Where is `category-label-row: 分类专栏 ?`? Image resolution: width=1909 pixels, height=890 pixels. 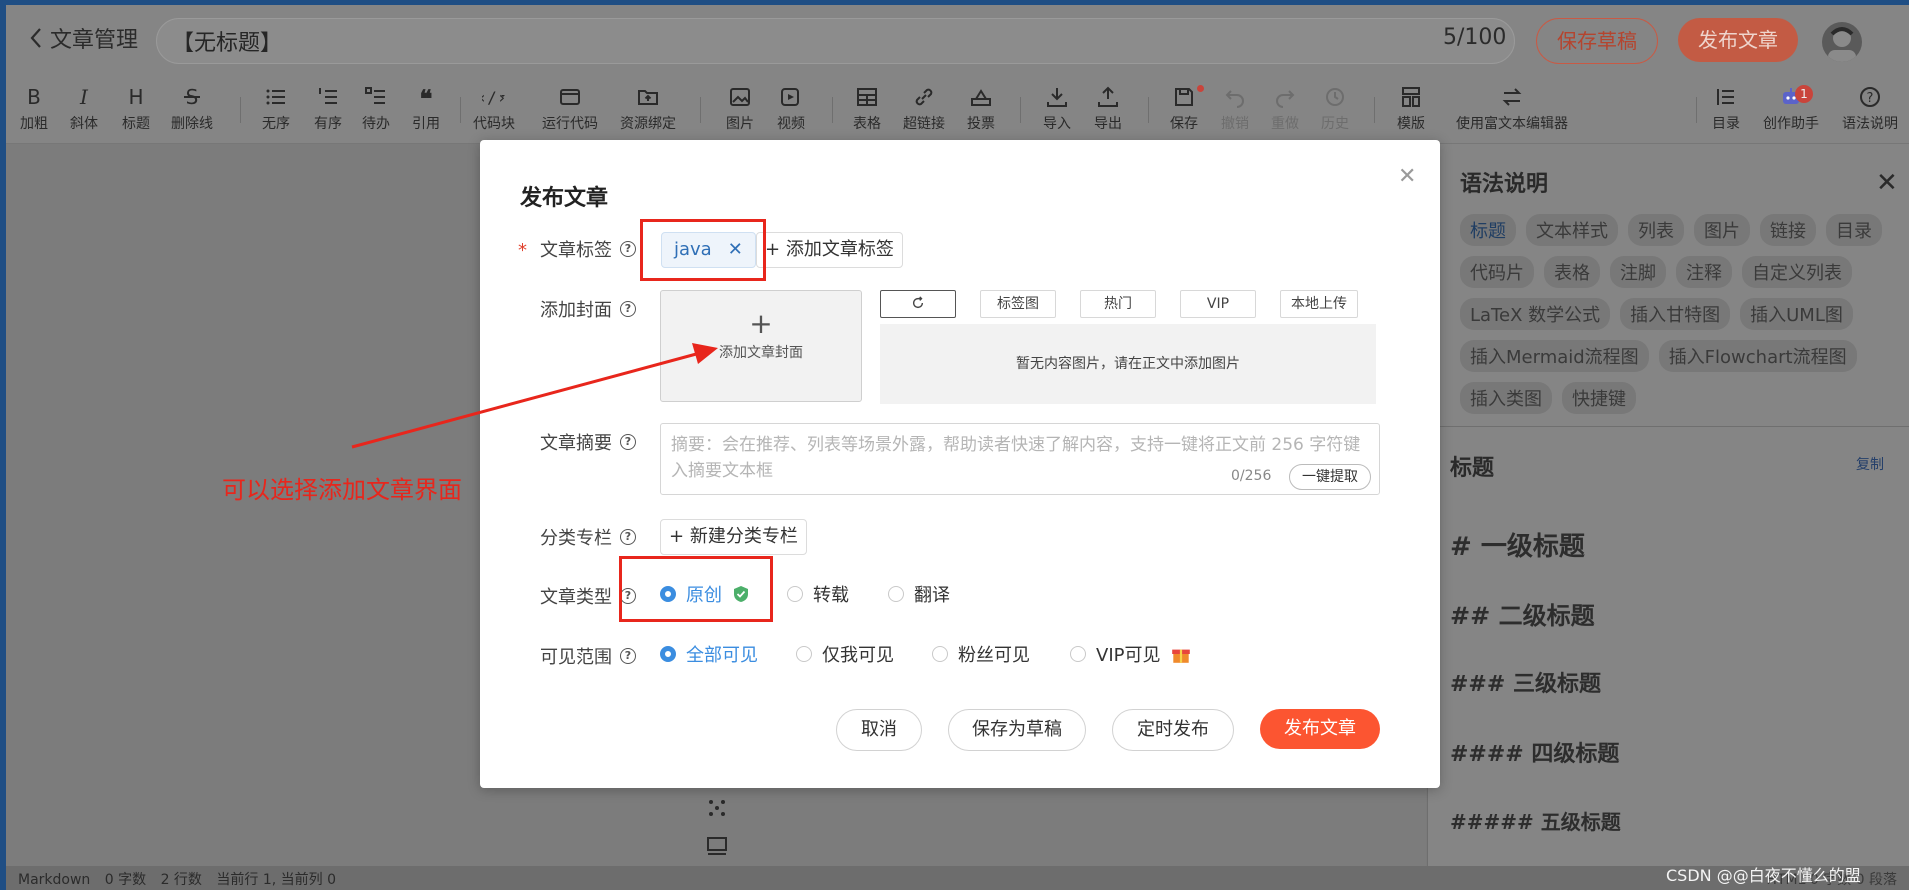 category-label-row: 分类专栏 ? is located at coordinates (588, 537).